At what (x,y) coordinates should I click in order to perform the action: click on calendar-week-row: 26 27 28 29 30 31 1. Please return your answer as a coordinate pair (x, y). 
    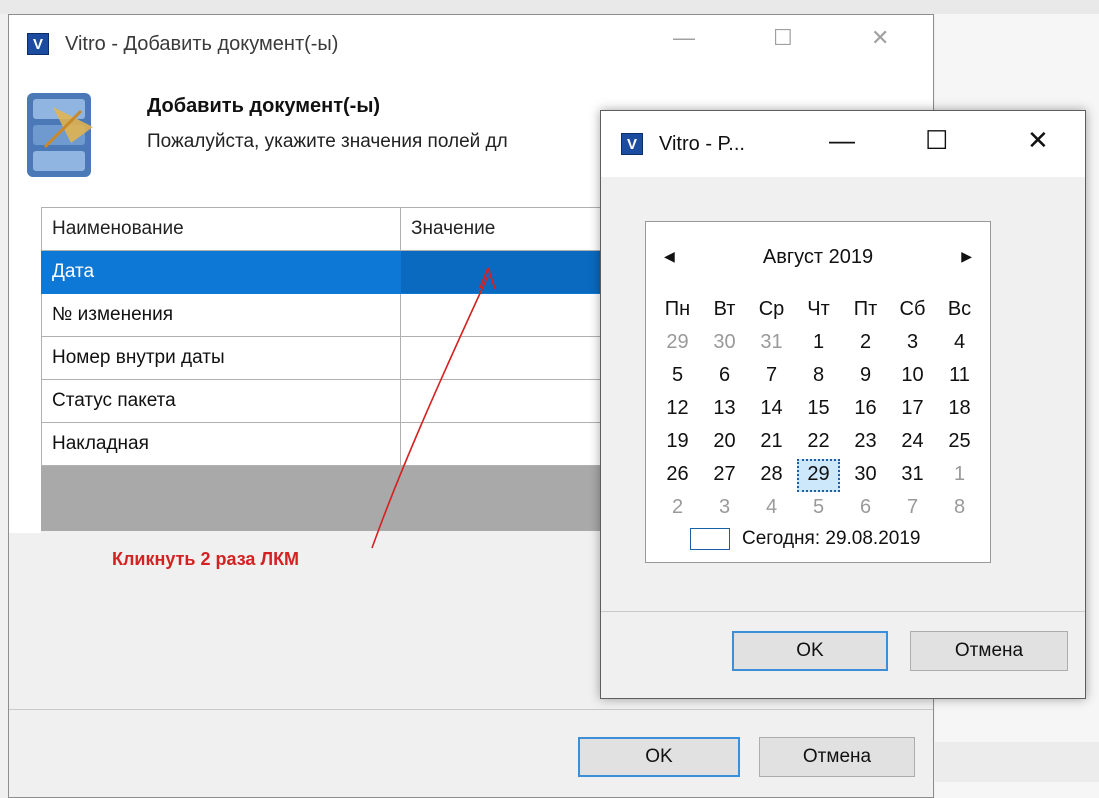
    Looking at the image, I should click on (818, 475).